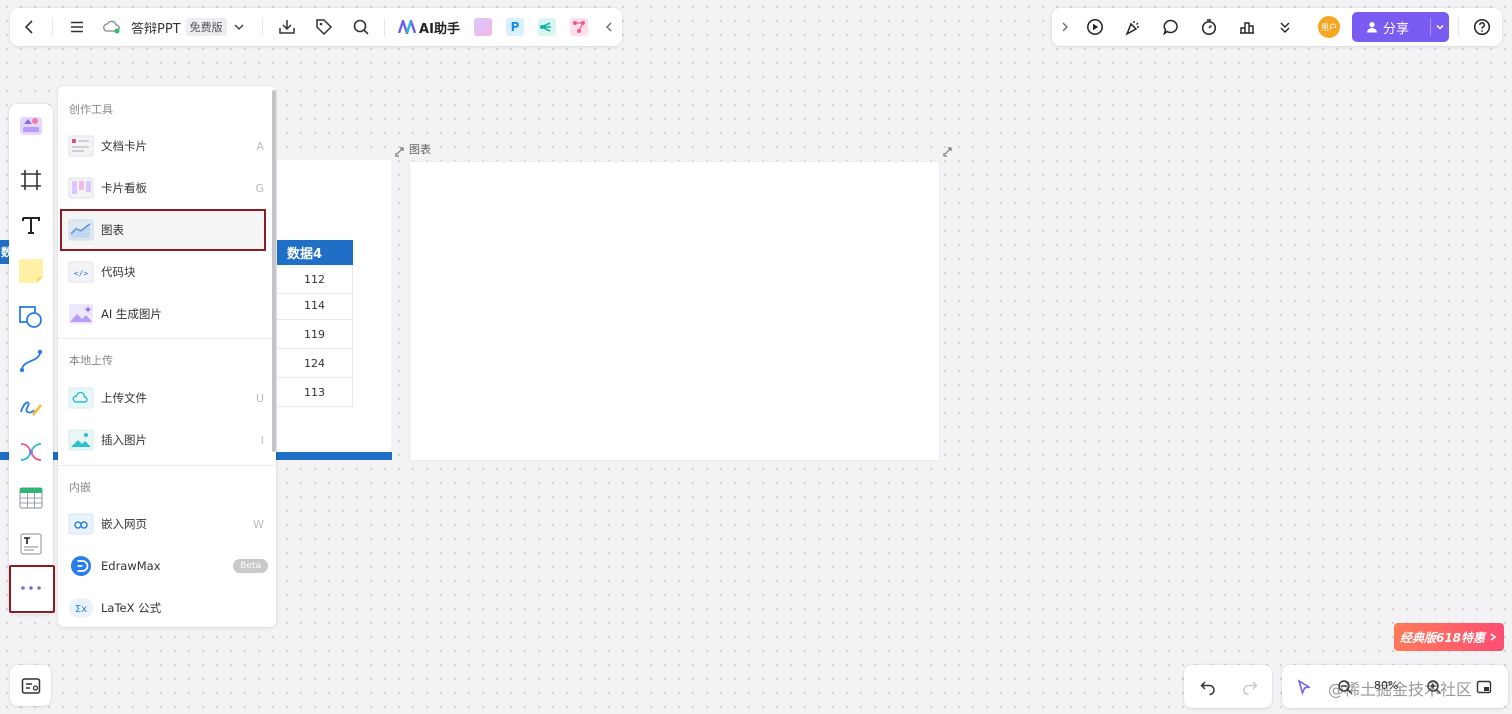  Describe the element at coordinates (1329, 27) in the screenshot. I see `avatar: 用户` at that location.